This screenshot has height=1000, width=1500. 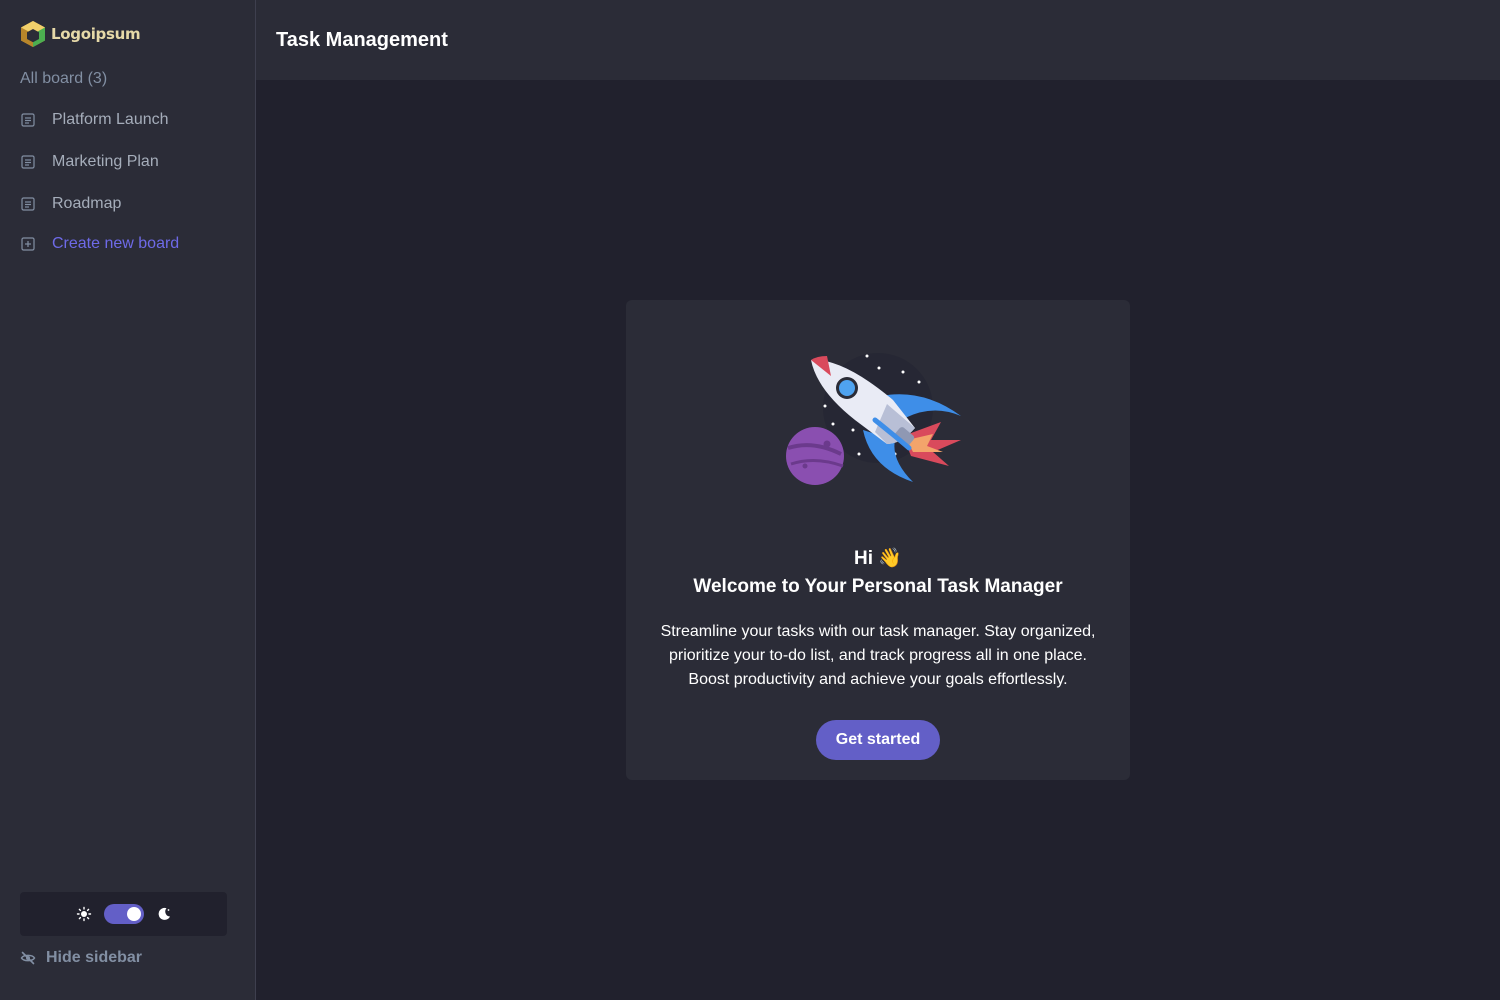 I want to click on theme-toggle-panel, so click(x=123, y=914).